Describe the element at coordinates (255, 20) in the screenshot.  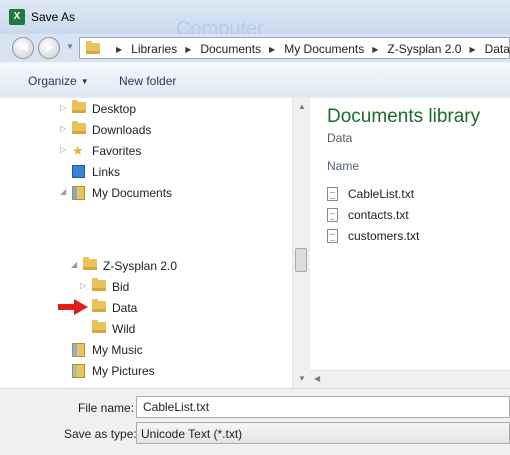
I see `title-bar: X Save As Computer` at that location.